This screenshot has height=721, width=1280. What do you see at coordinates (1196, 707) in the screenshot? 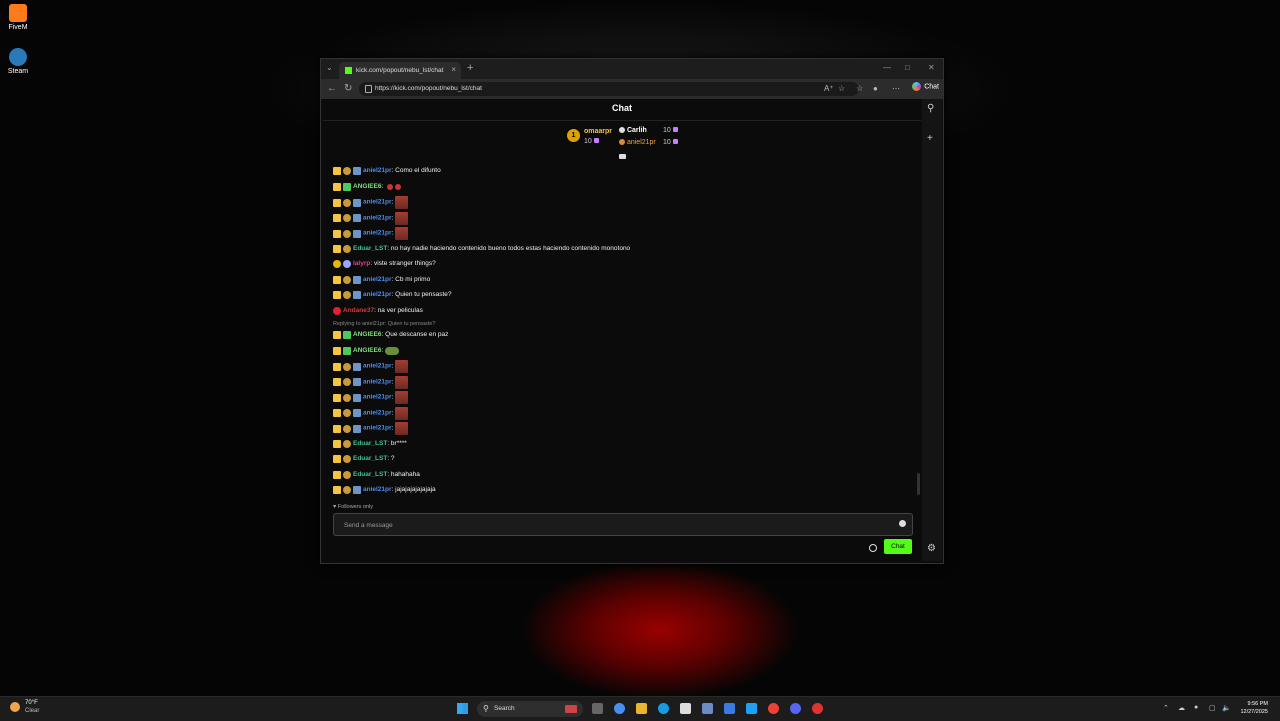
I see `mic-icon: ●` at bounding box center [1196, 707].